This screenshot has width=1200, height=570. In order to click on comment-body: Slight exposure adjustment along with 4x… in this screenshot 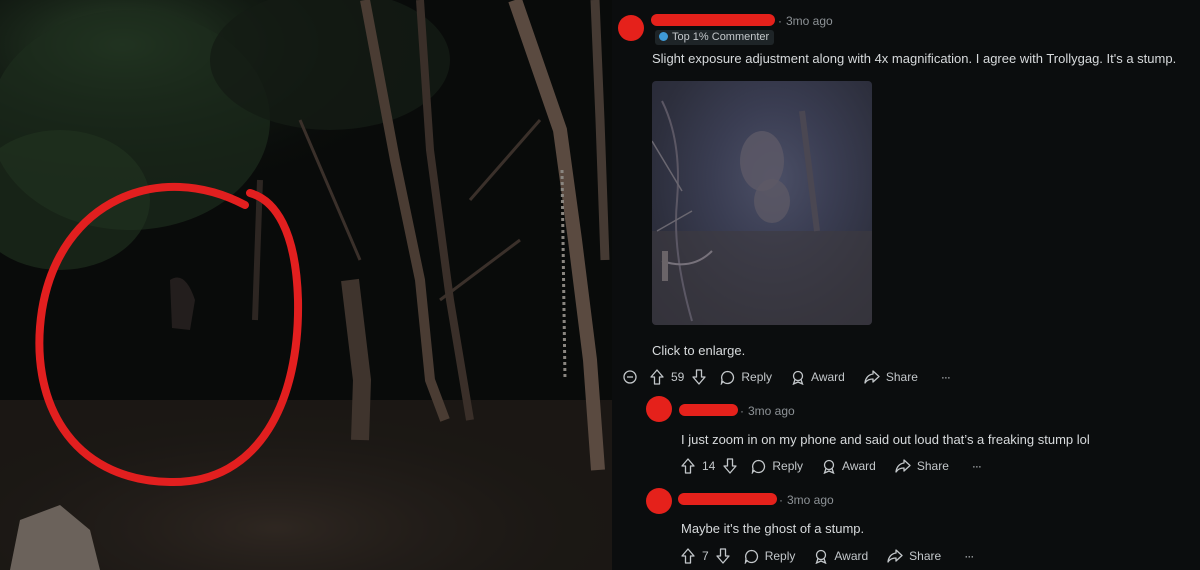, I will do `click(914, 58)`.